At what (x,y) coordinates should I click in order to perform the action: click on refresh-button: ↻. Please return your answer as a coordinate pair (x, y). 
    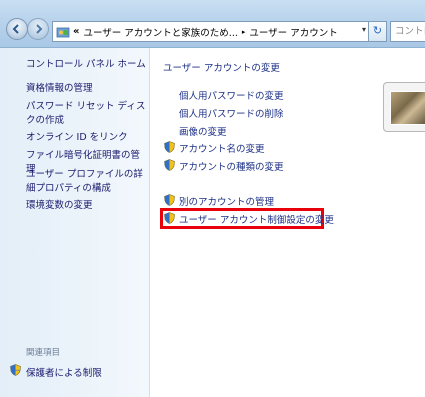
    Looking at the image, I should click on (377, 31).